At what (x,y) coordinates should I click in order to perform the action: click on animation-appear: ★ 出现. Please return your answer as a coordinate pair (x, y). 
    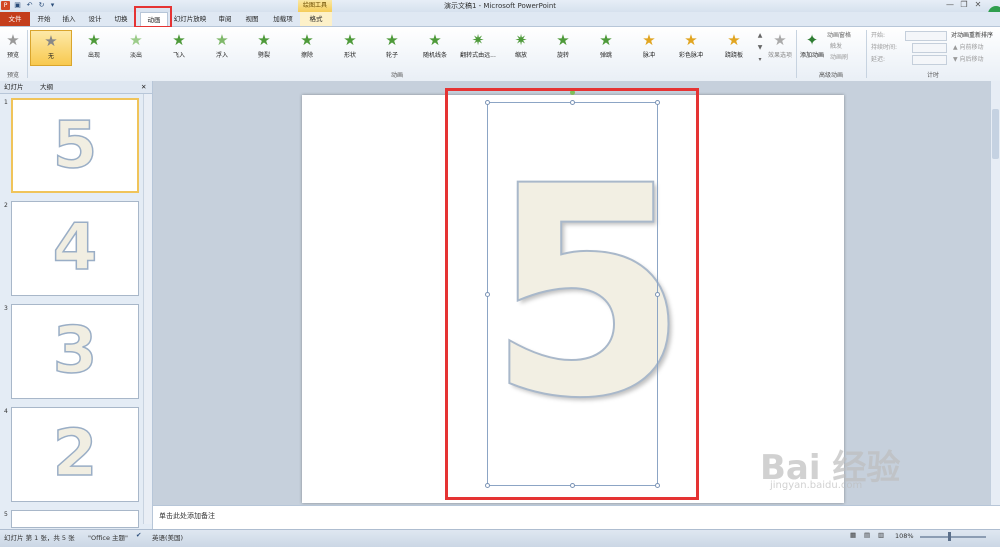
    Looking at the image, I should click on (94, 48).